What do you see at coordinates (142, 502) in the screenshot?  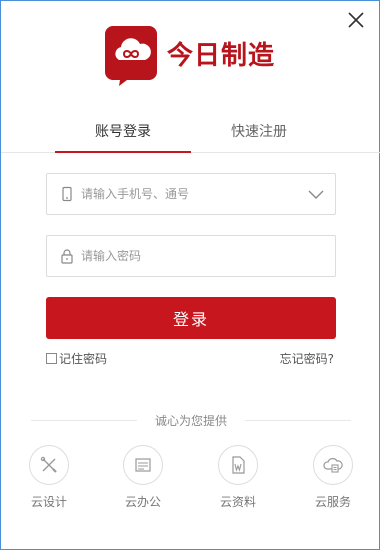 I see `service-label: 云办公` at bounding box center [142, 502].